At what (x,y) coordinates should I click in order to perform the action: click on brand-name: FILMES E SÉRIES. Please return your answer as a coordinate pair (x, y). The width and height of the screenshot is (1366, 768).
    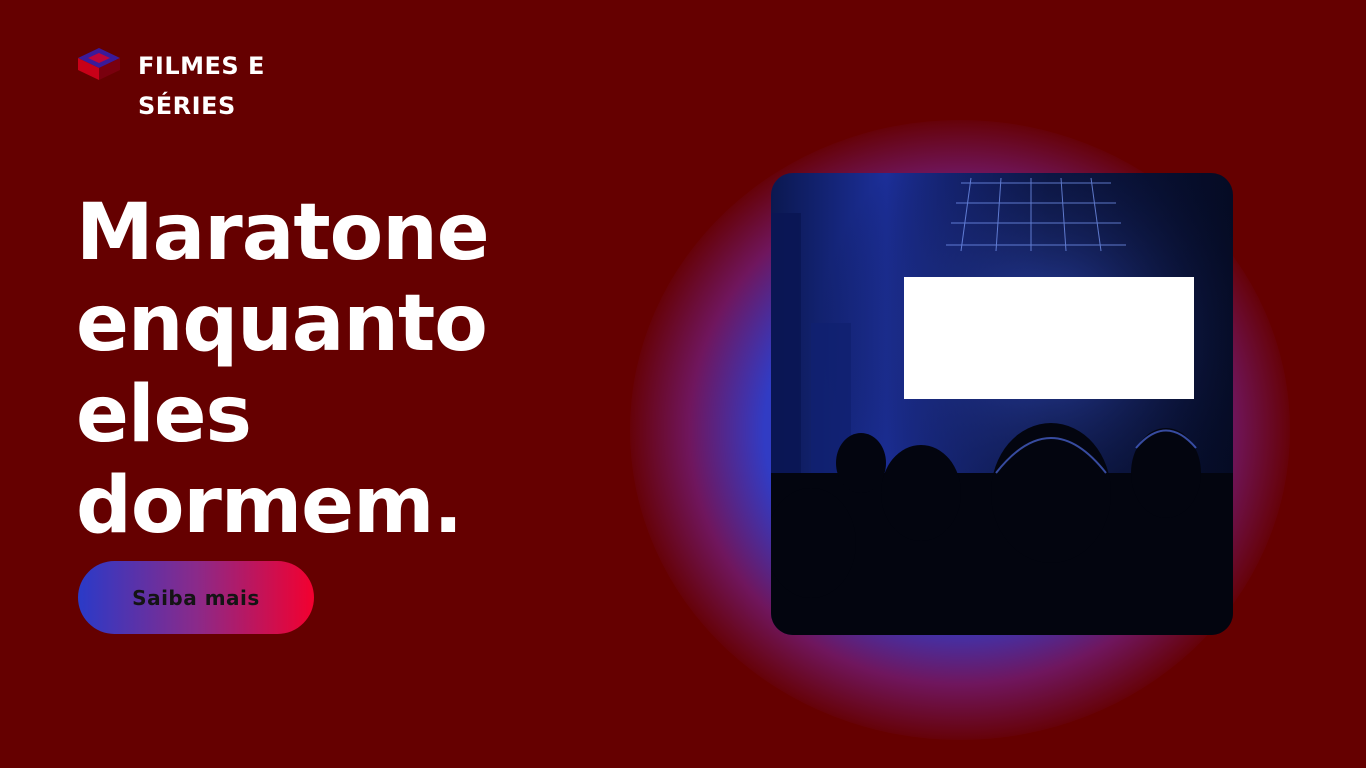
    Looking at the image, I should click on (213, 86).